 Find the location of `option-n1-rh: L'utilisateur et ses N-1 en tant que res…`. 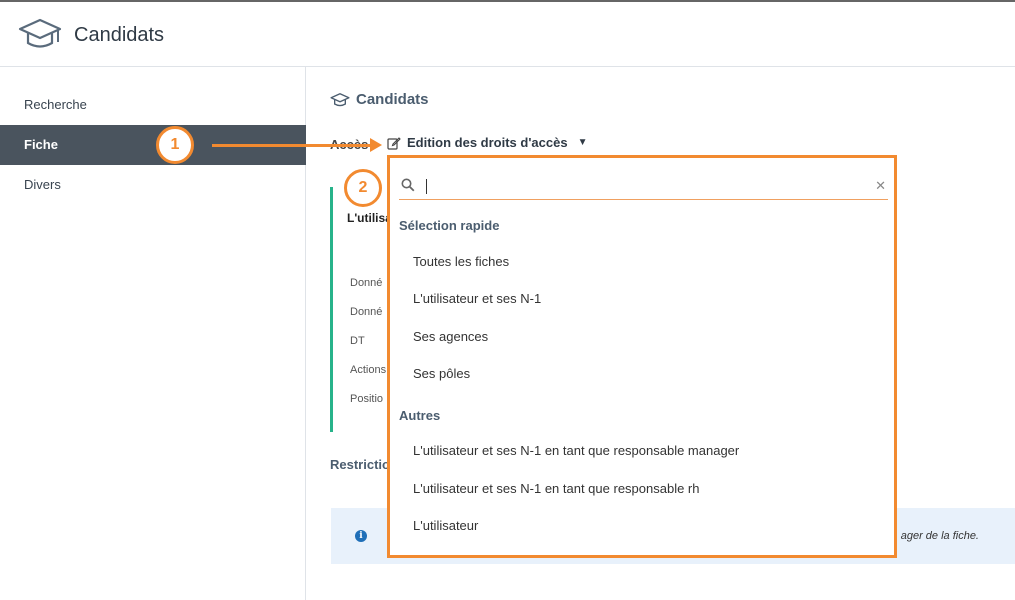

option-n1-rh: L'utilisateur et ses N-1 en tant que res… is located at coordinates (556, 488).